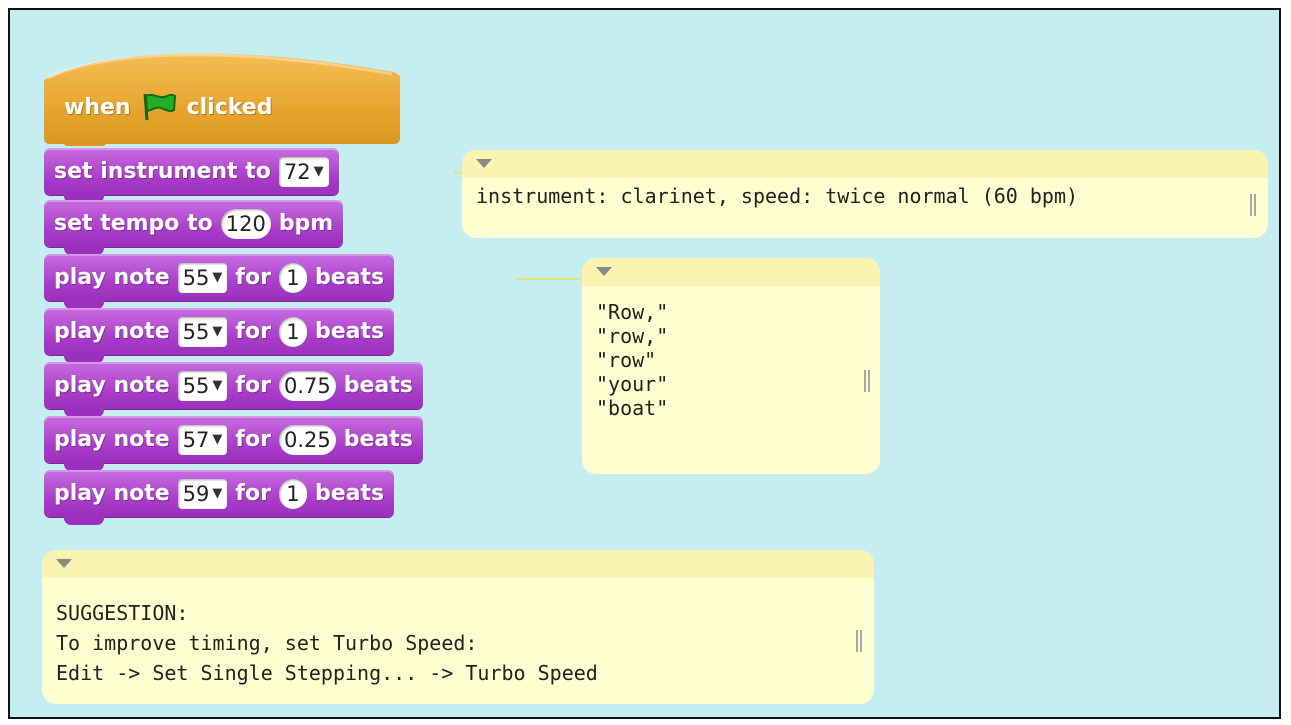 Image resolution: width=1291 pixels, height=725 pixels. Describe the element at coordinates (307, 385) in the screenshot. I see `beats-input: 0.75` at that location.